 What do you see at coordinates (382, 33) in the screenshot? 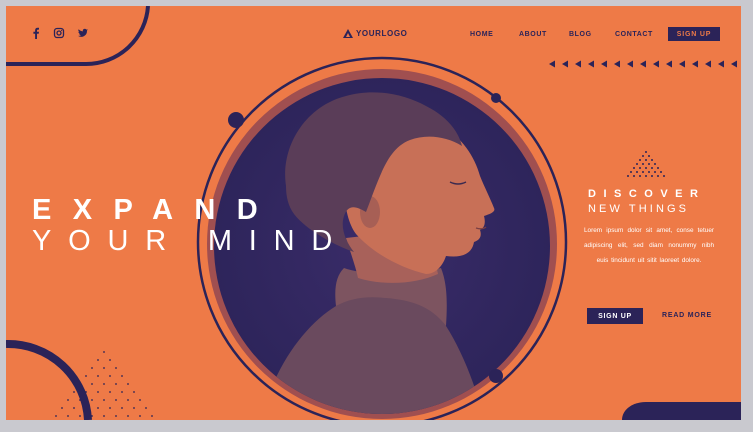
I see `logo-text: YOURLOGO` at bounding box center [382, 33].